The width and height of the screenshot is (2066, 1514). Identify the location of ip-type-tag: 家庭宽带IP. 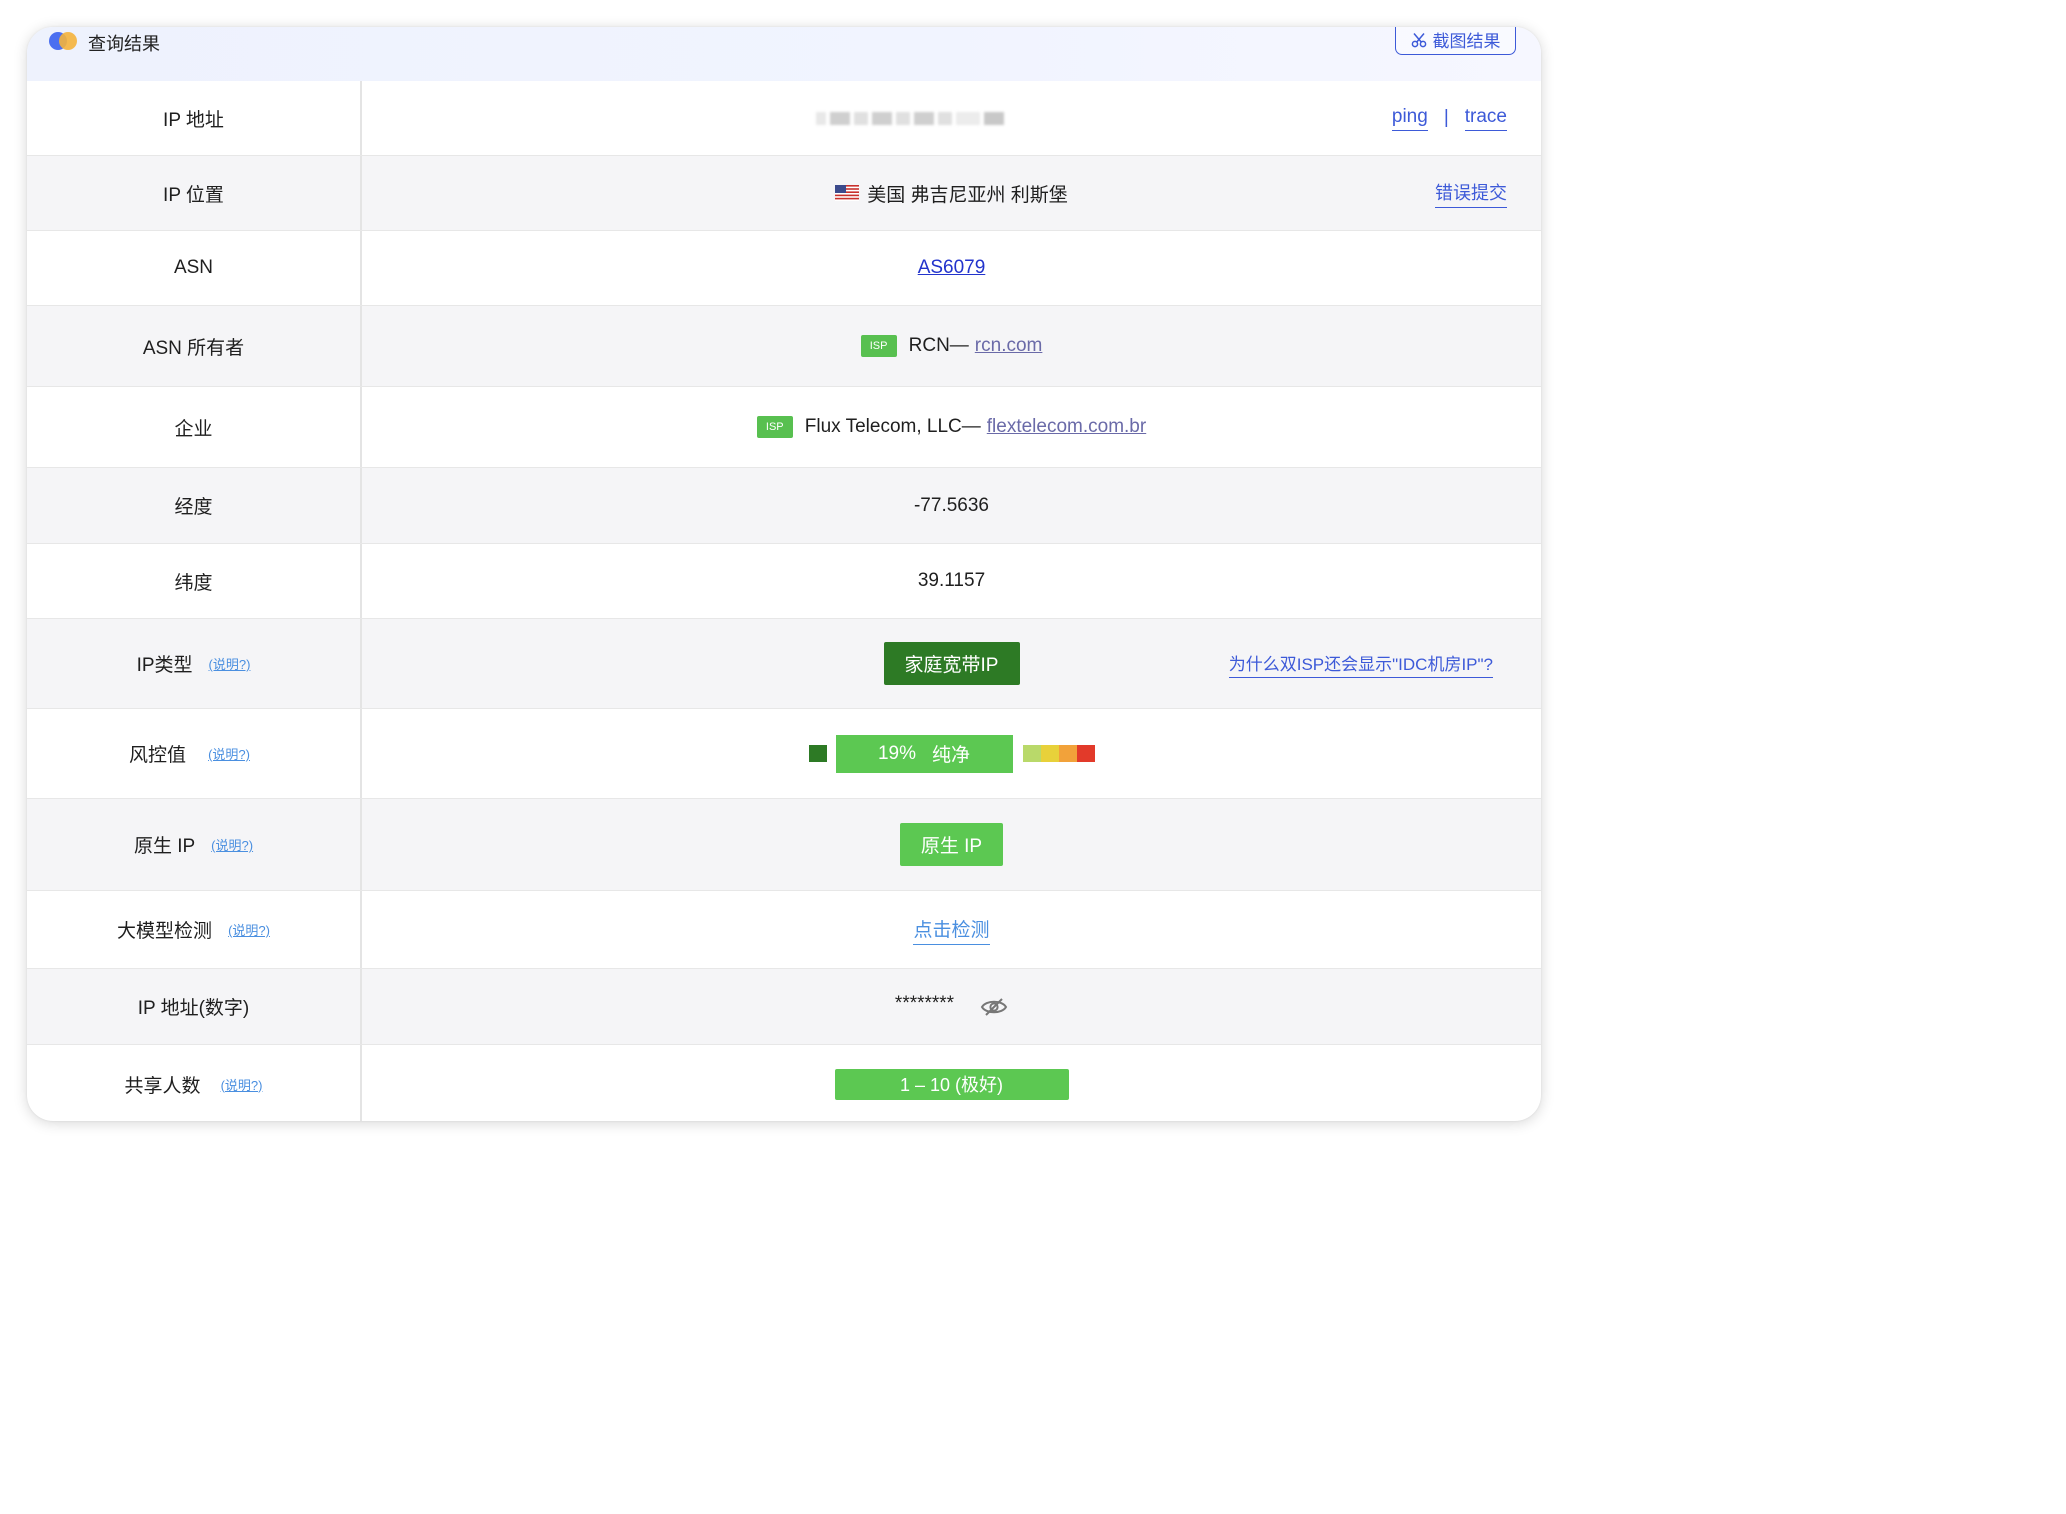
(951, 663).